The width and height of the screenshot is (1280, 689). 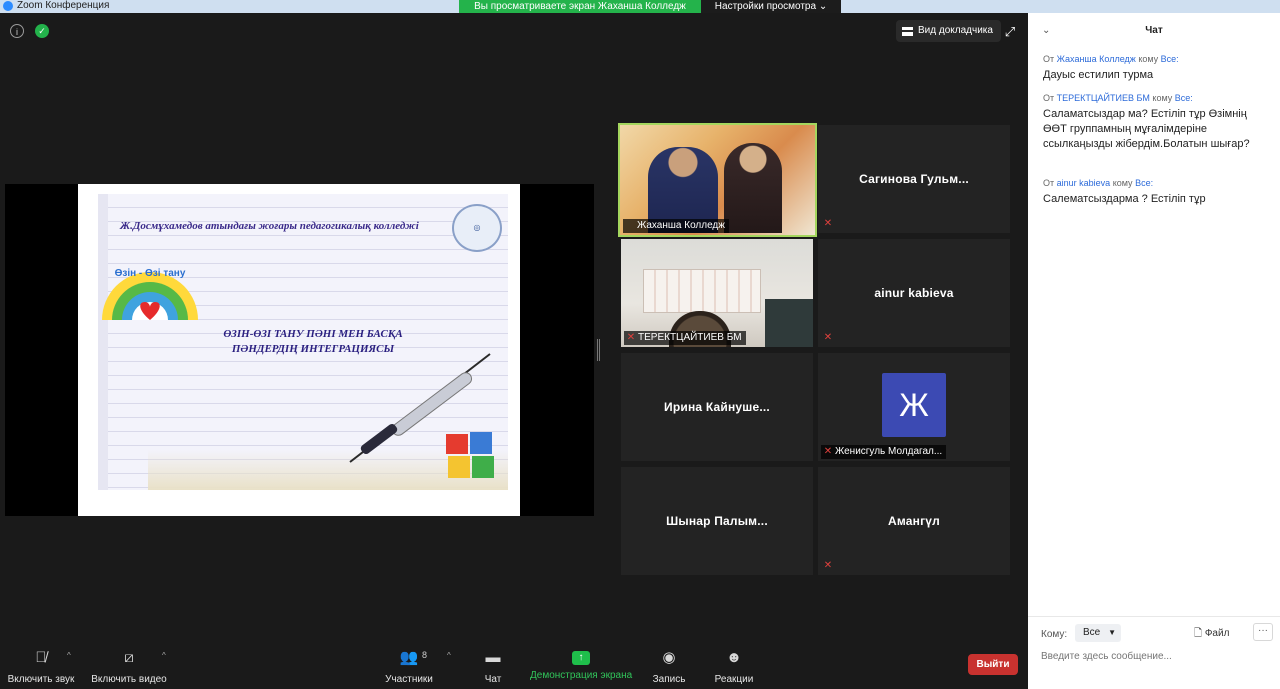 What do you see at coordinates (42, 31) in the screenshot?
I see `security-shield-icon: ✓` at bounding box center [42, 31].